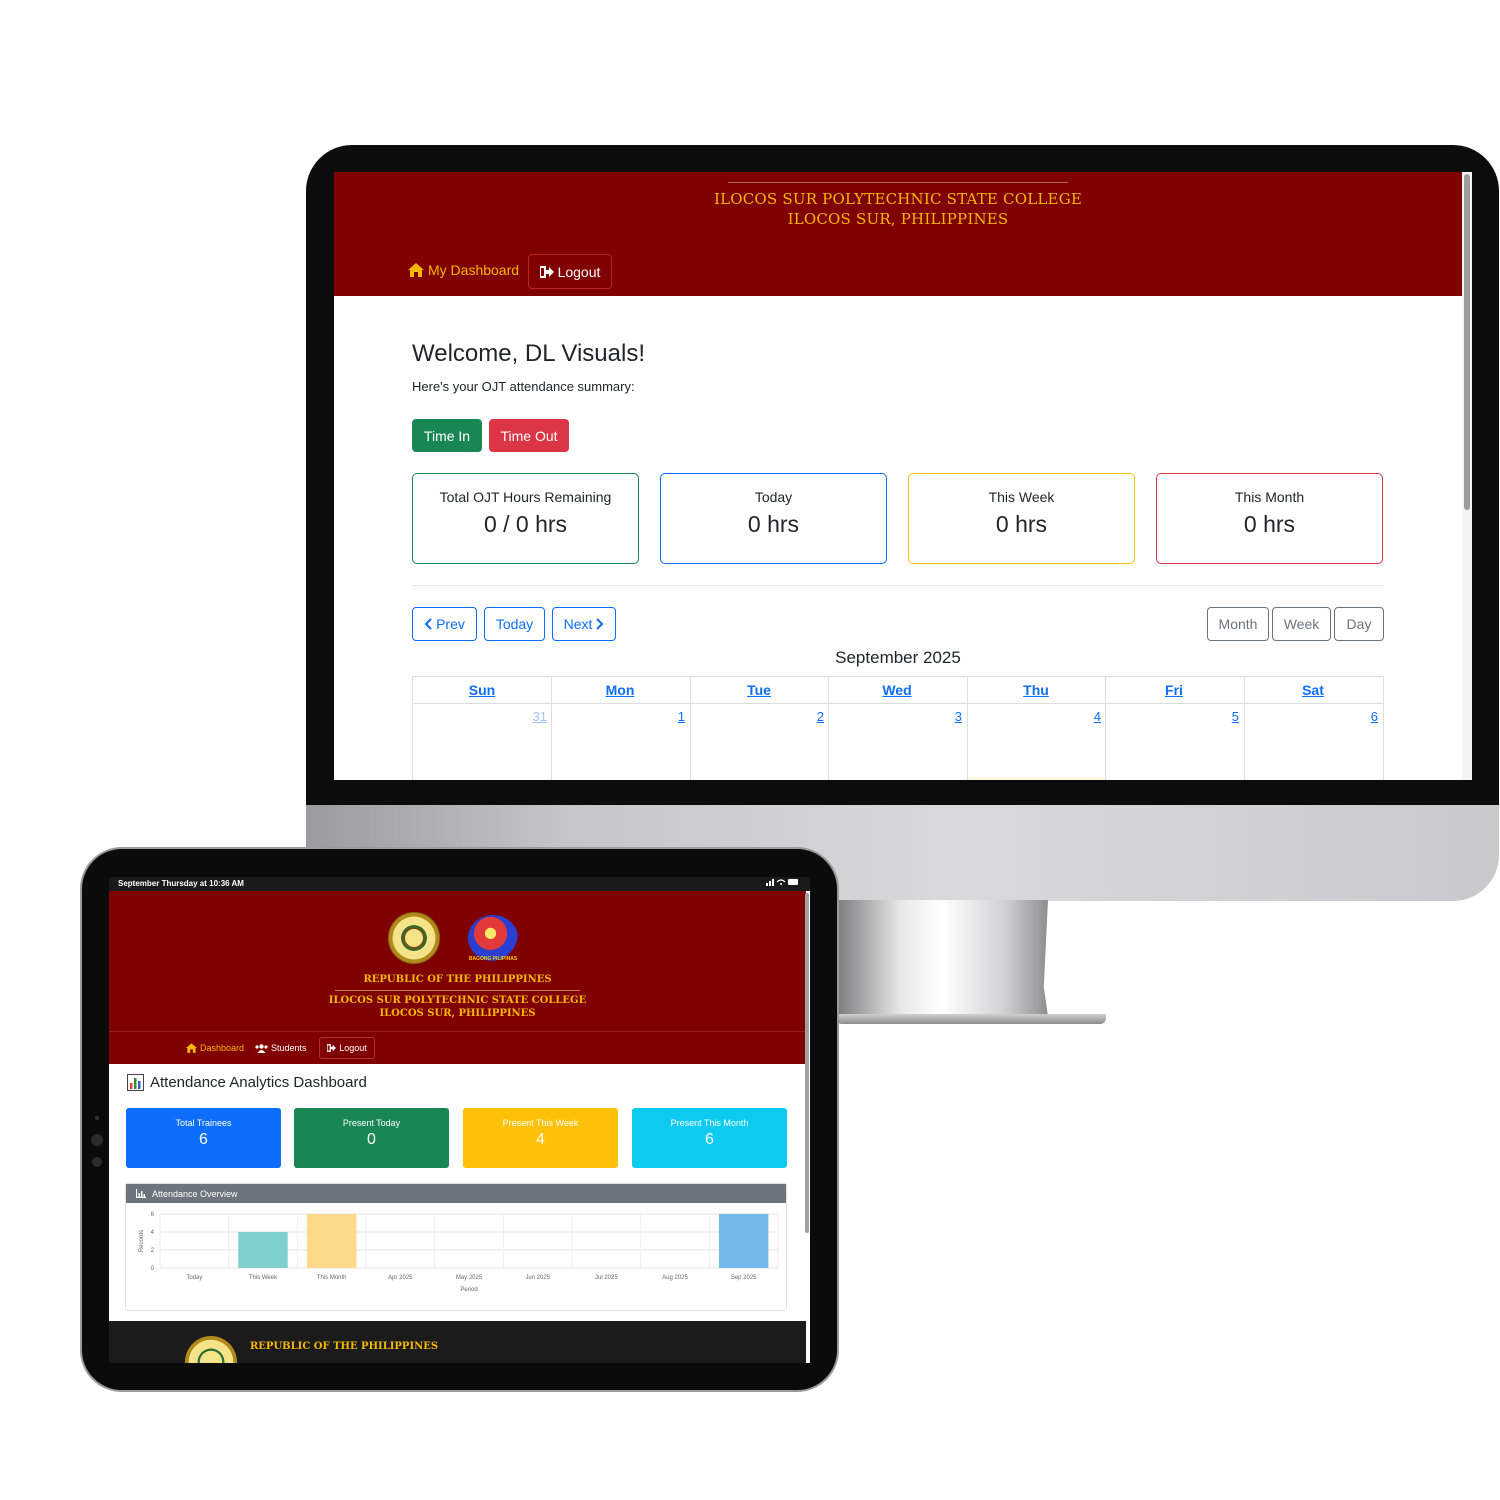 Image resolution: width=1500 pixels, height=1500 pixels. I want to click on welcome-heading: Welcome, DL Visuals!, so click(528, 353).